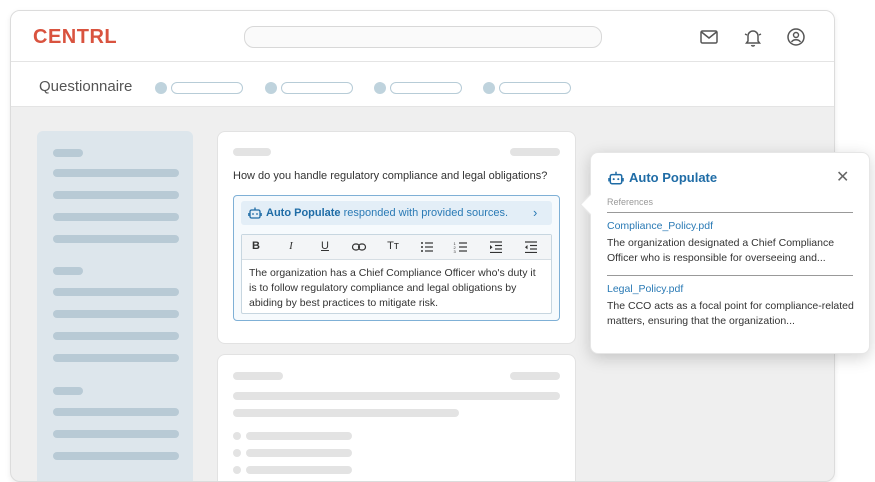 This screenshot has width=875, height=482. What do you see at coordinates (461, 247) in the screenshot?
I see `numbered-list-icon: 123` at bounding box center [461, 247].